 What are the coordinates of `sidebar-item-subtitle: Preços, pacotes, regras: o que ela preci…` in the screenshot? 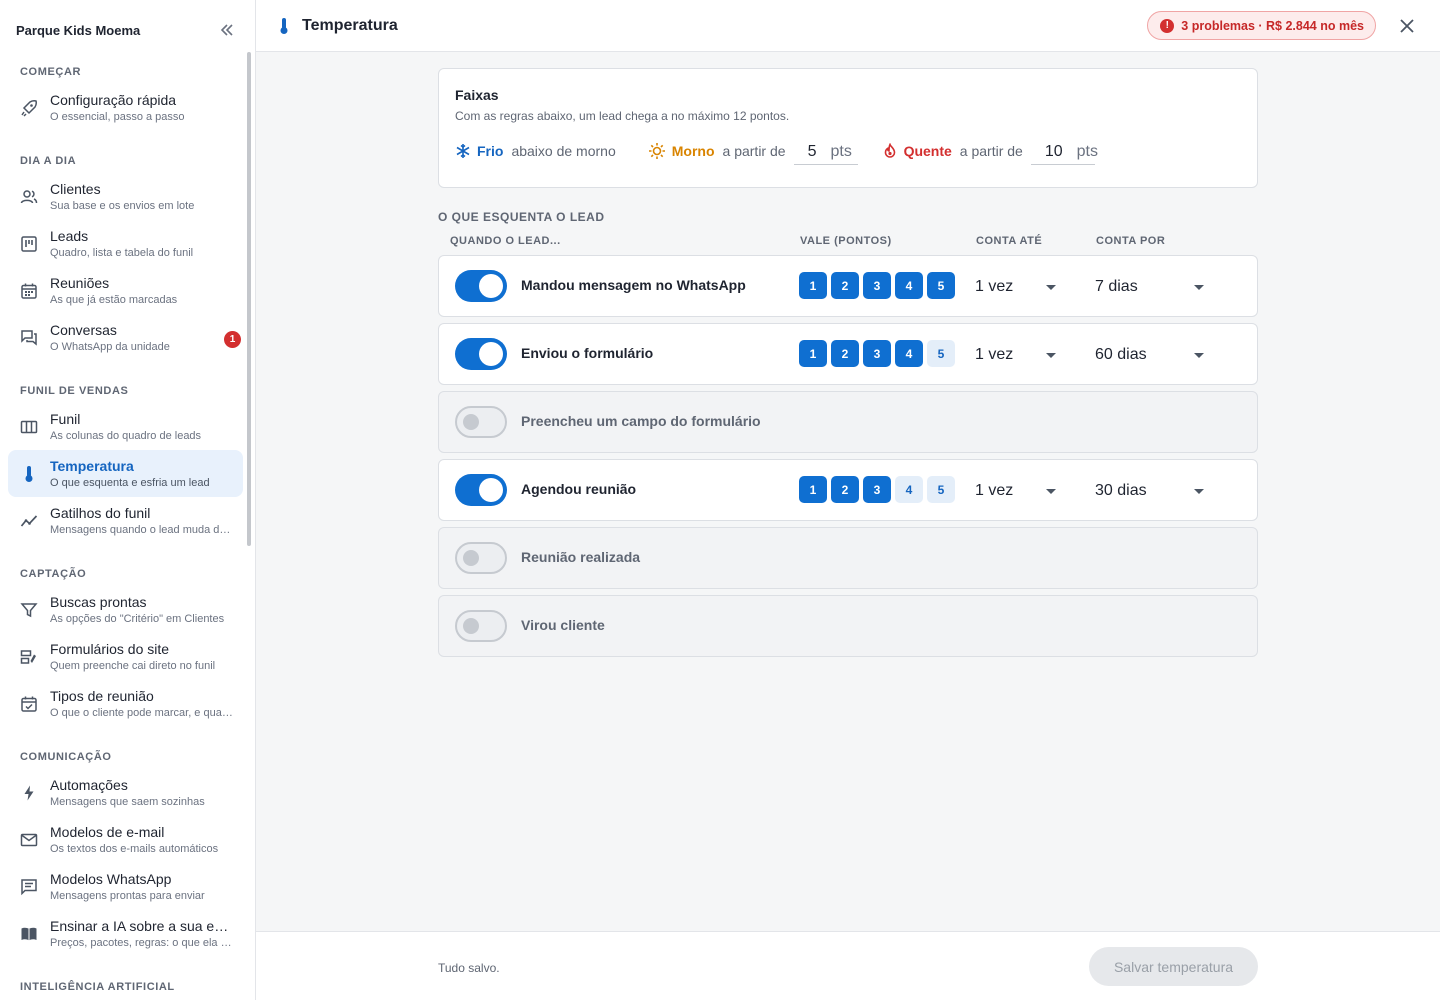 It's located at (142, 942).